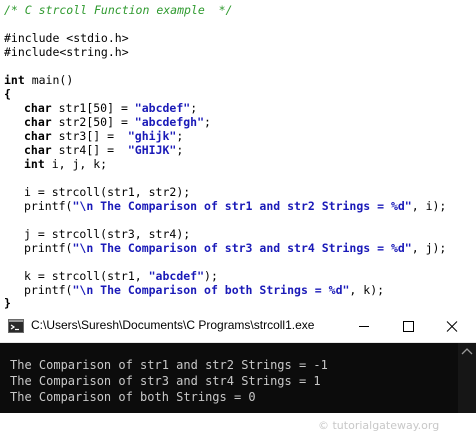 The width and height of the screenshot is (476, 432). I want to click on code-stmt-k: k = strcoll(str1, "abcdef");, so click(121, 276).